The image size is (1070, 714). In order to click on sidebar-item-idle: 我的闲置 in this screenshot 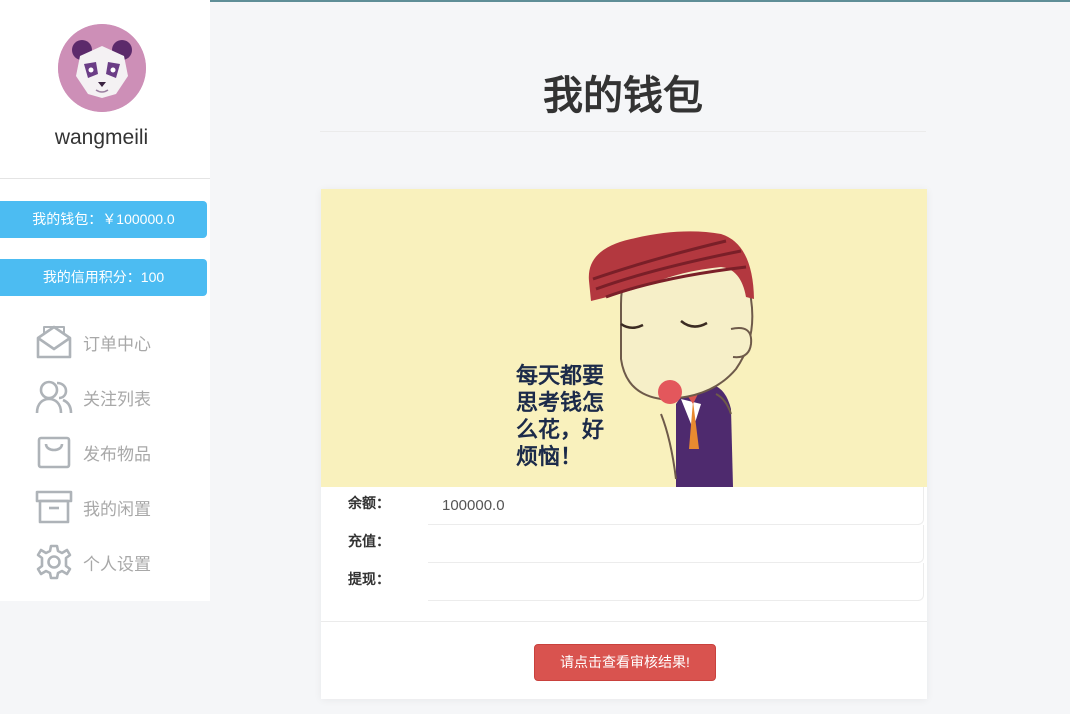, I will do `click(122, 507)`.